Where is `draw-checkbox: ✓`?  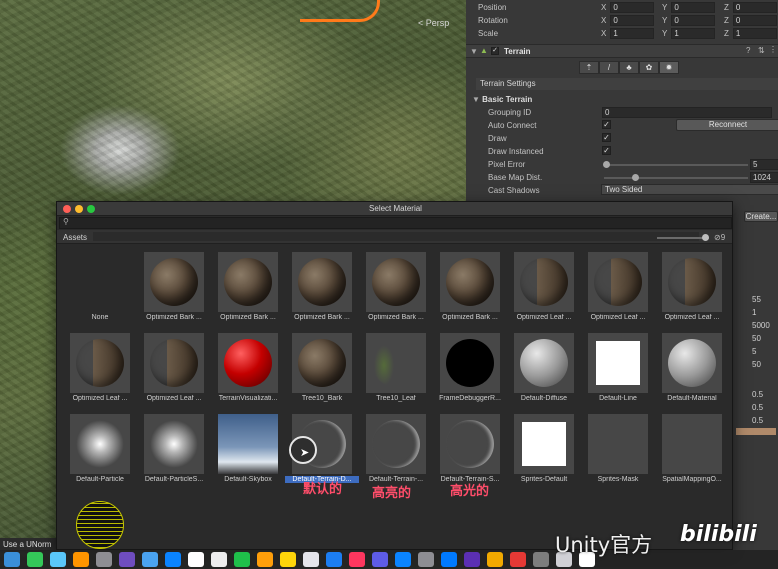 draw-checkbox: ✓ is located at coordinates (606, 137).